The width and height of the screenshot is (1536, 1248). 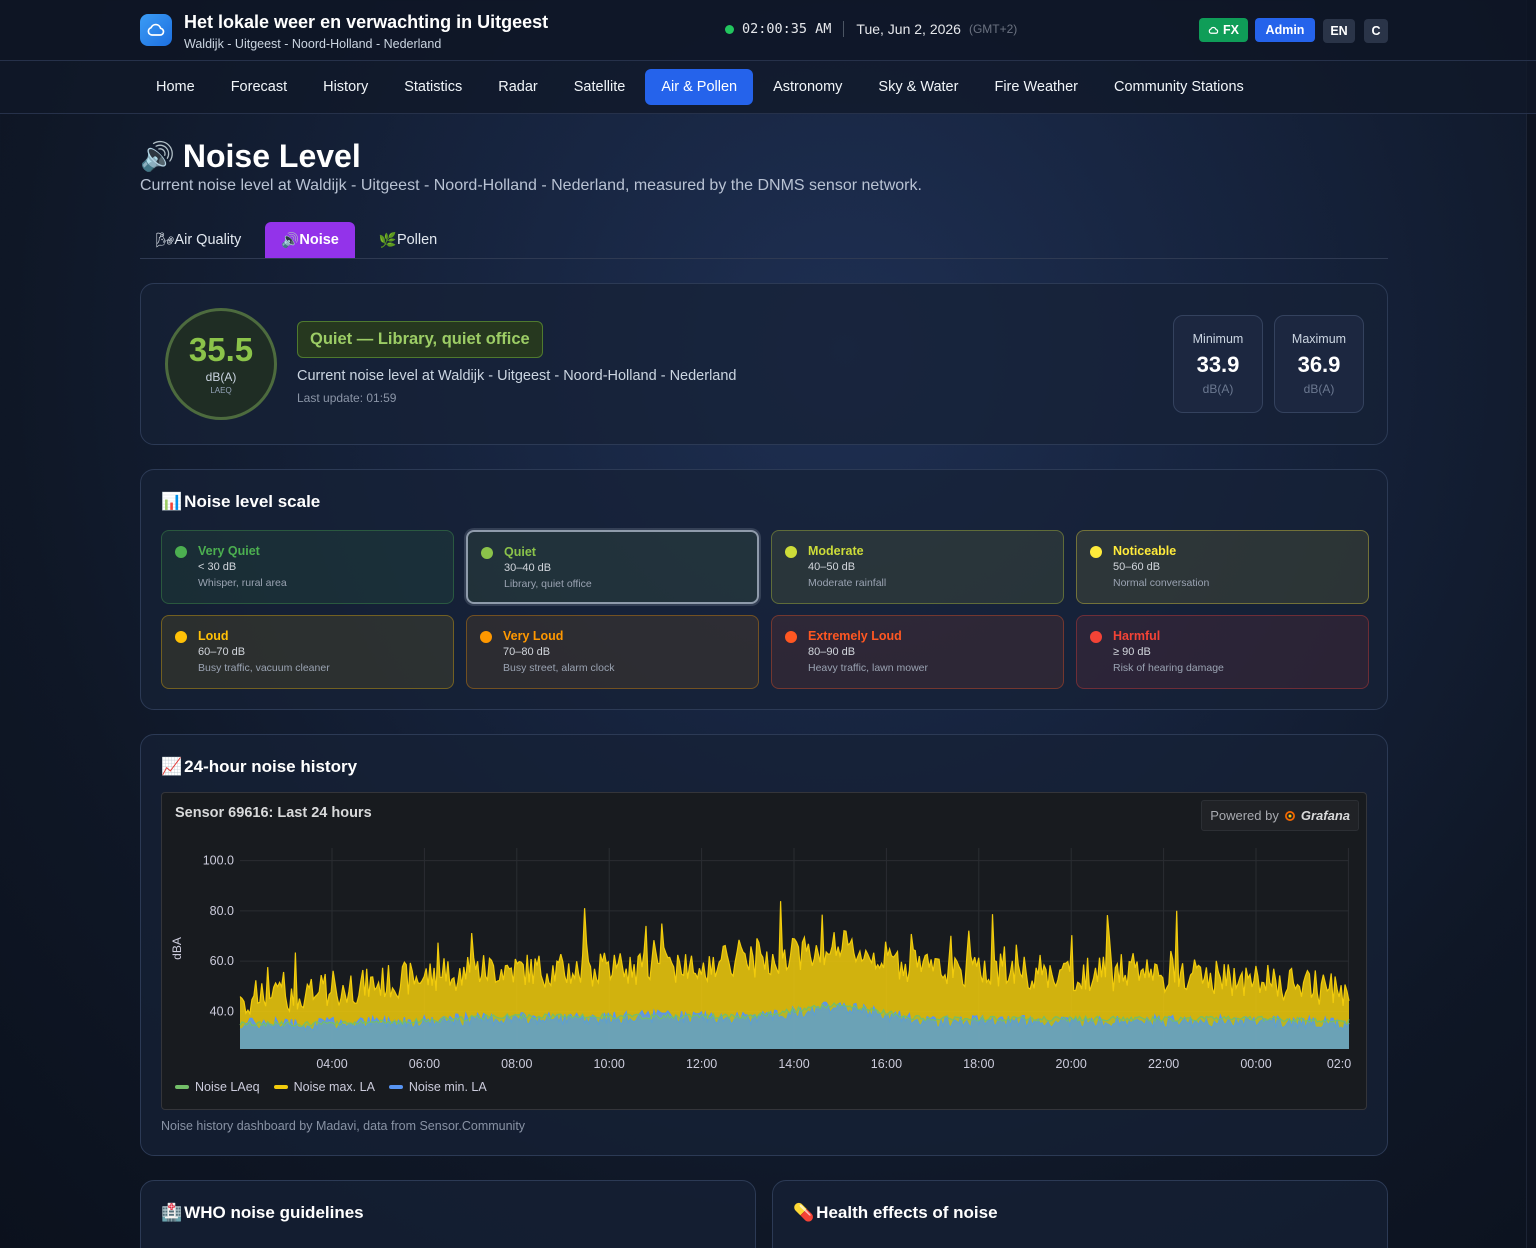 I want to click on scale-description: Busy street, alarm clock, so click(x=559, y=668).